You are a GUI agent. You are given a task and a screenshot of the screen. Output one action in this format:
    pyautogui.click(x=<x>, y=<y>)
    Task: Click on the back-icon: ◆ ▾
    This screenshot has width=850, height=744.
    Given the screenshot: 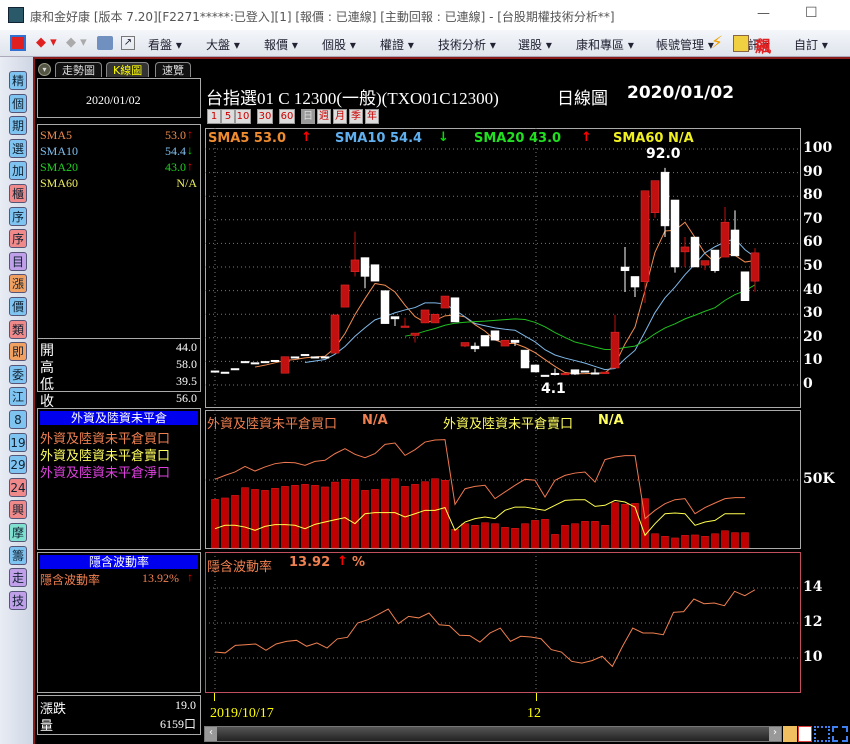 What is the action you would take?
    pyautogui.click(x=46, y=42)
    